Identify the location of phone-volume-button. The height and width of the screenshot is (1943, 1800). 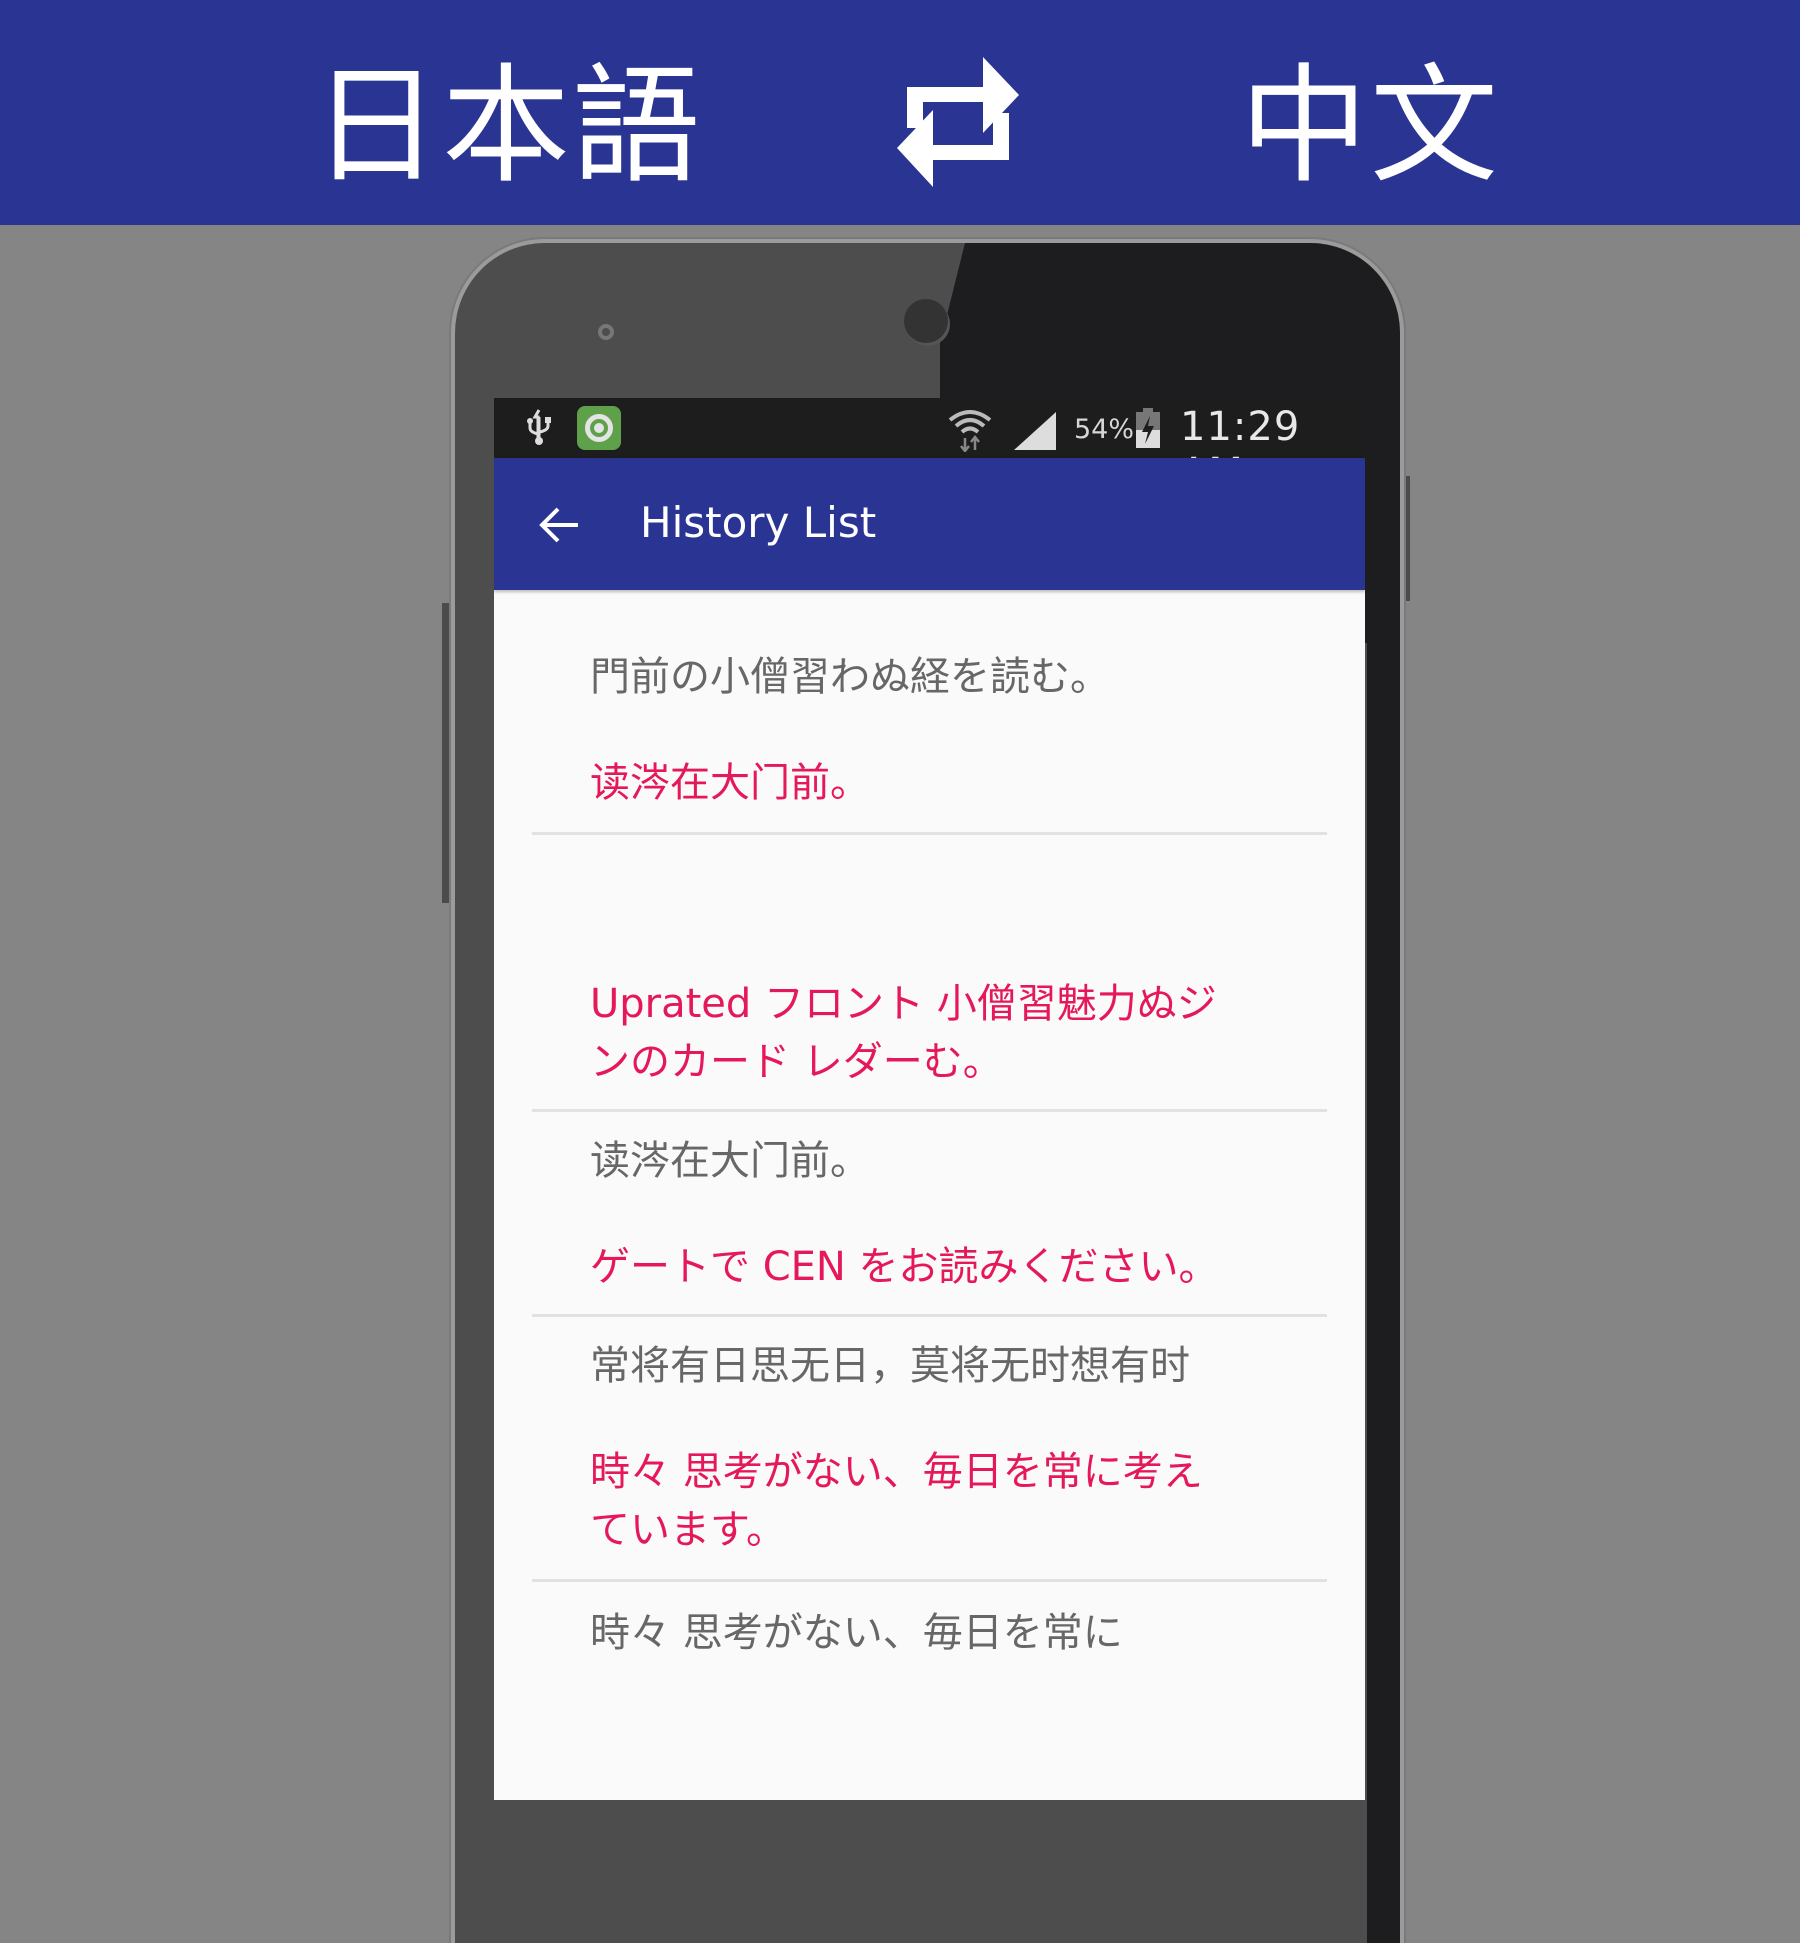
(448, 753).